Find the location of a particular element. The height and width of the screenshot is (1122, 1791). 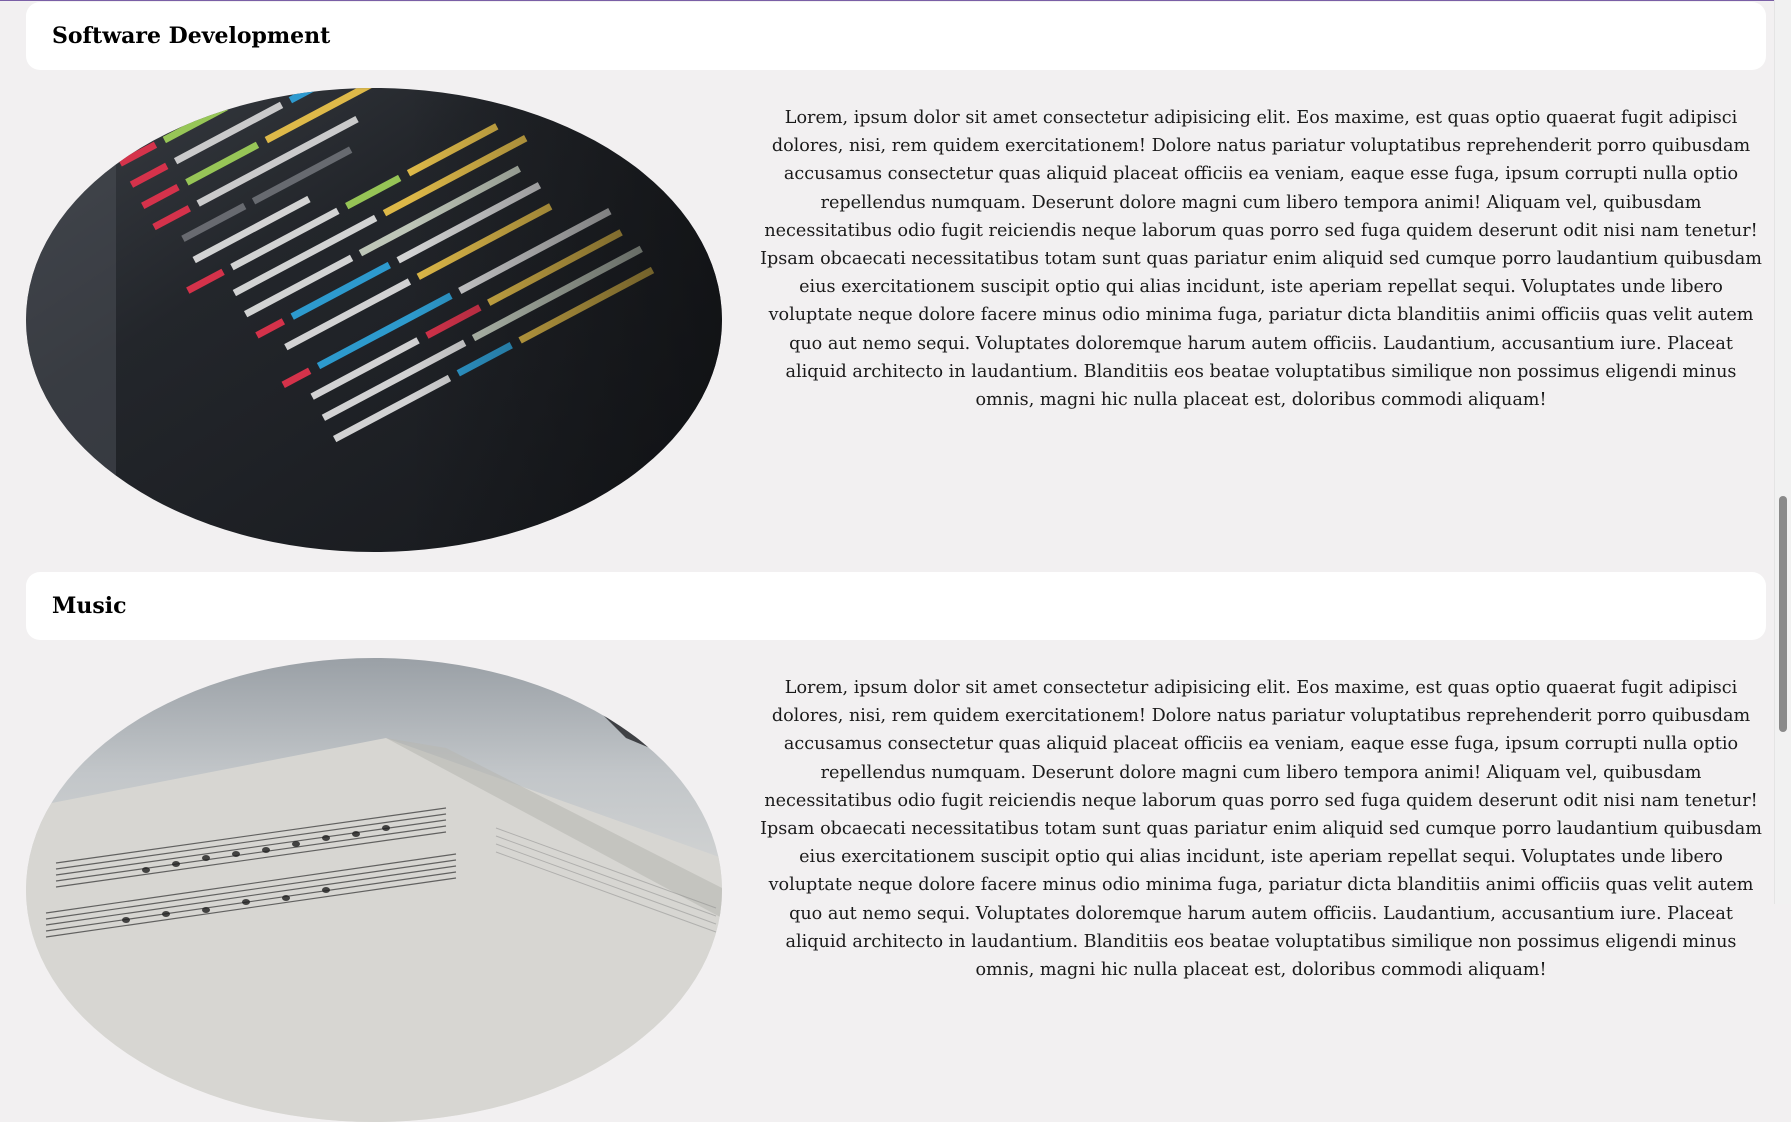

vertical-scrollbar is located at coordinates (1782, 452).